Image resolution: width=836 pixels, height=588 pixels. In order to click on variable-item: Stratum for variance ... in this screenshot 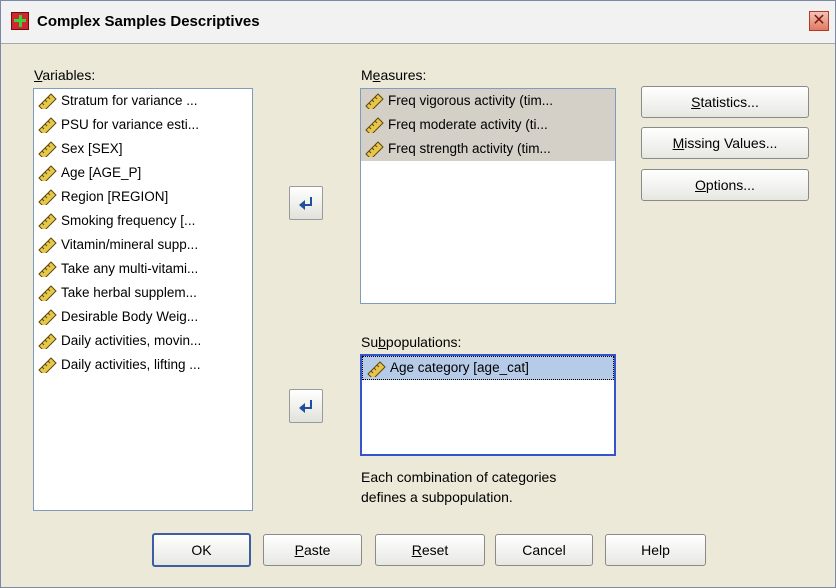, I will do `click(143, 101)`.